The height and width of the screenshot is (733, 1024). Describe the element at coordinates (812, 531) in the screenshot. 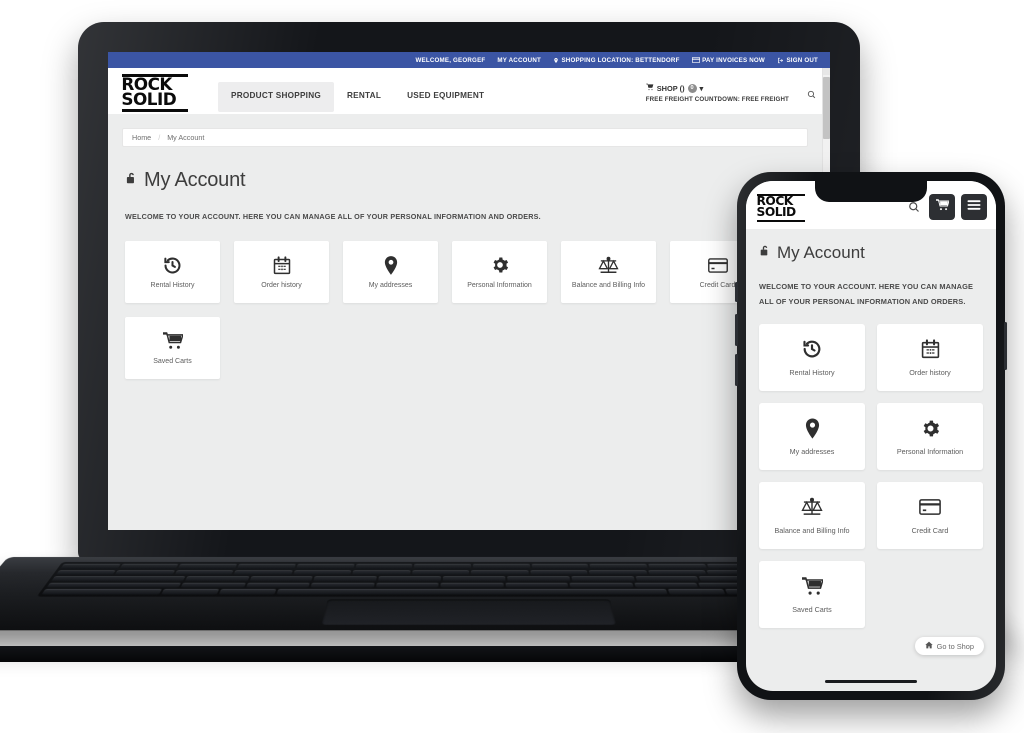

I see `mobile-account-card-label: Balance and Billing Info` at that location.